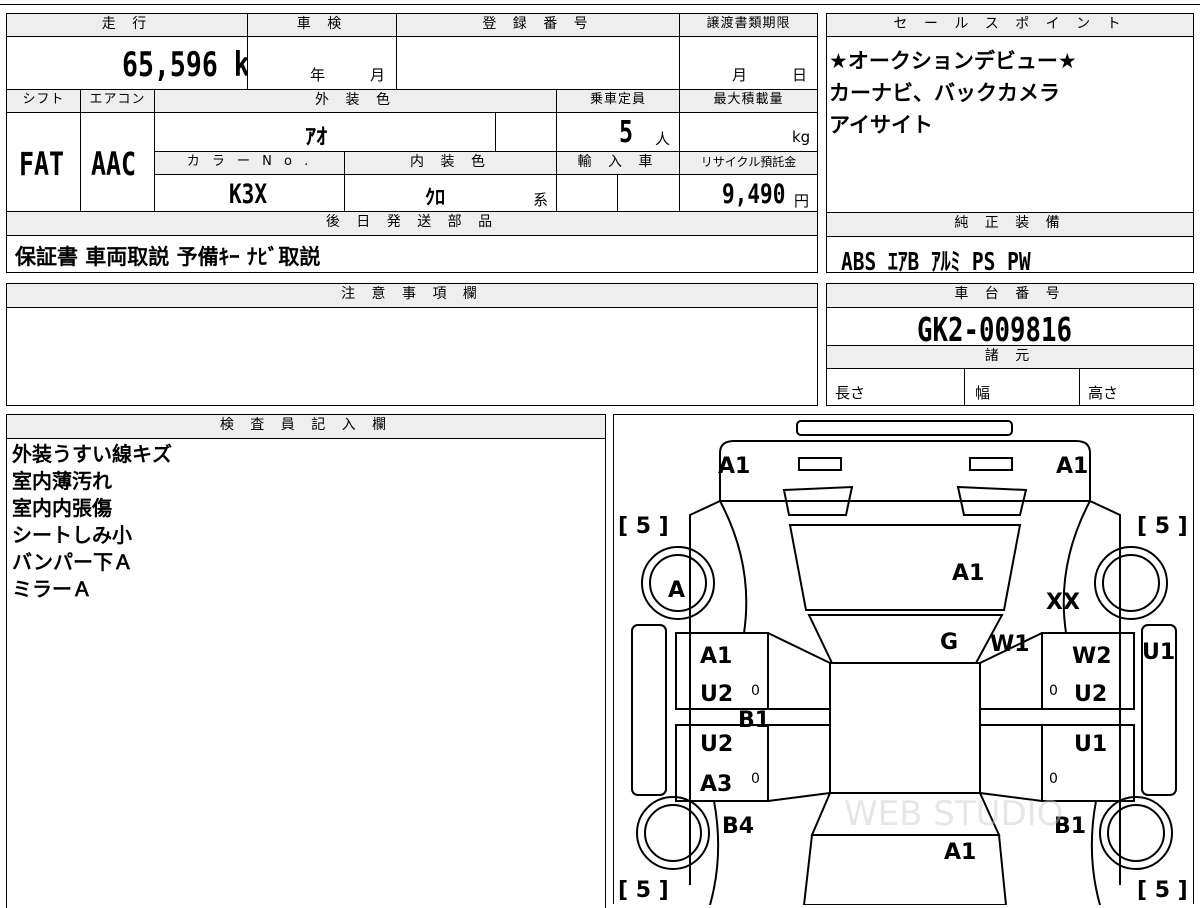 This screenshot has width=1200, height=908. Describe the element at coordinates (1053, 779) in the screenshot. I see `mark-zero-4: 0` at that location.